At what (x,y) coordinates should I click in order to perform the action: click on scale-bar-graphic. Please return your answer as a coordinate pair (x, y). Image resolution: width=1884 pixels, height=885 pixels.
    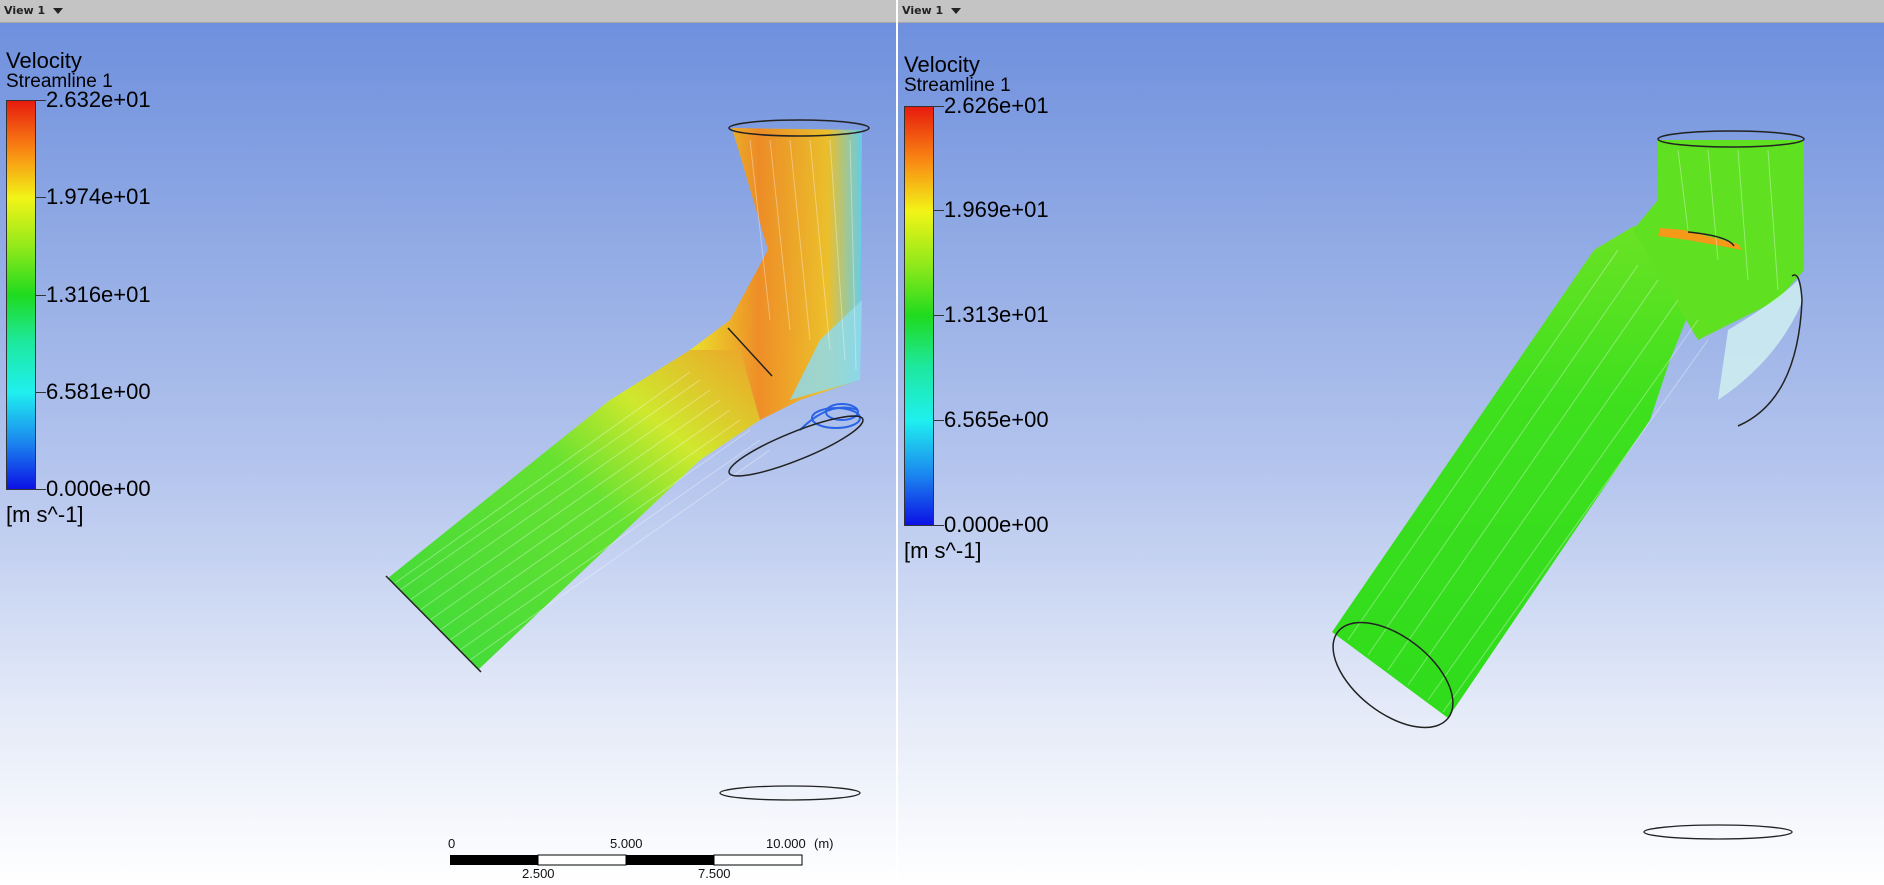
    Looking at the image, I should click on (626, 860).